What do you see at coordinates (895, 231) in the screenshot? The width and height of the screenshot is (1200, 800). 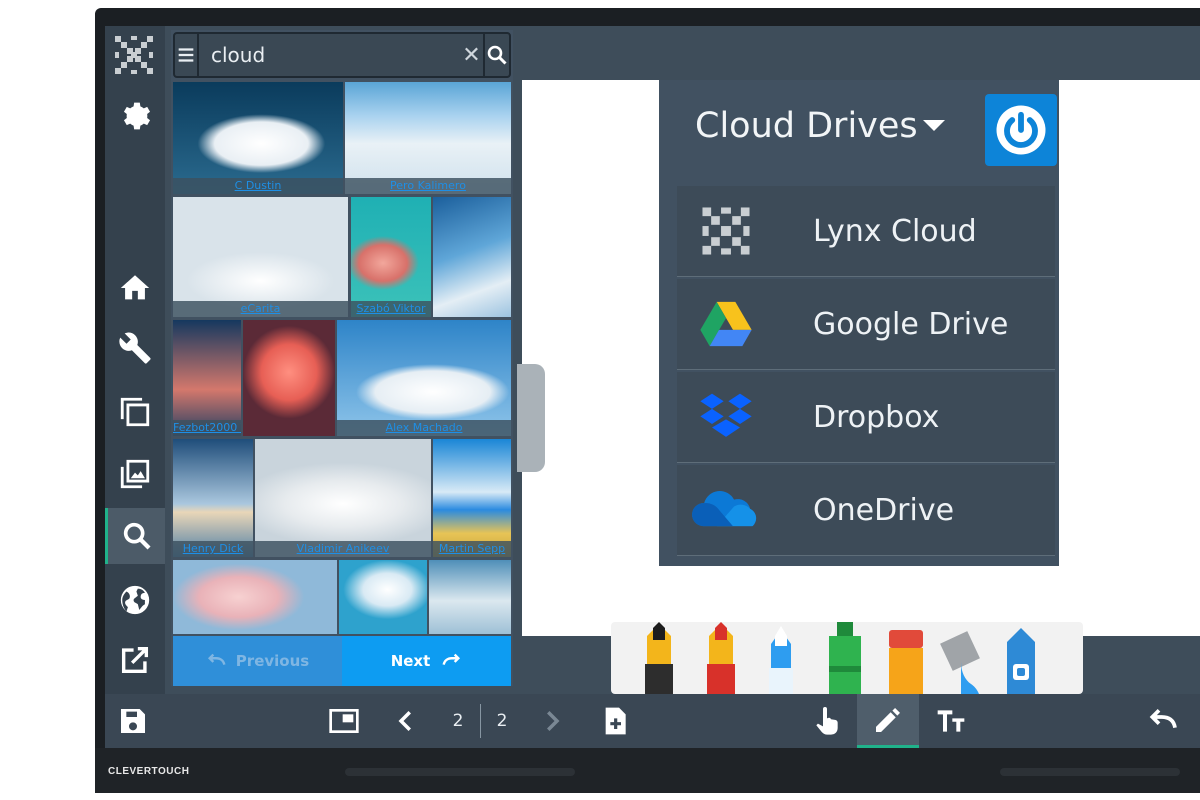 I see `cloud-drive-label: Lynx Cloud` at bounding box center [895, 231].